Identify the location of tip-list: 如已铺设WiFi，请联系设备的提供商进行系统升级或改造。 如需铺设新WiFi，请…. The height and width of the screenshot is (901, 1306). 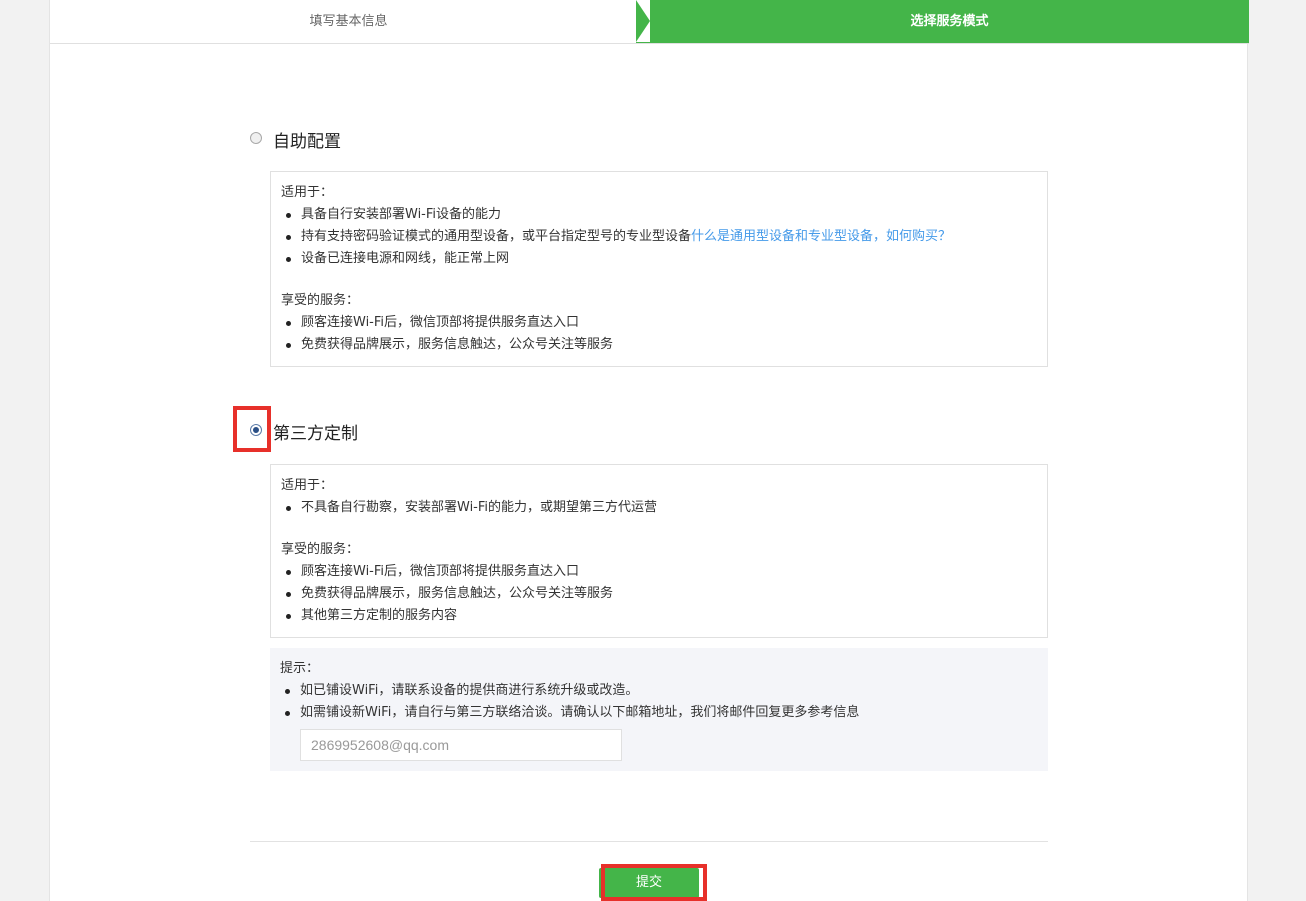
(659, 702).